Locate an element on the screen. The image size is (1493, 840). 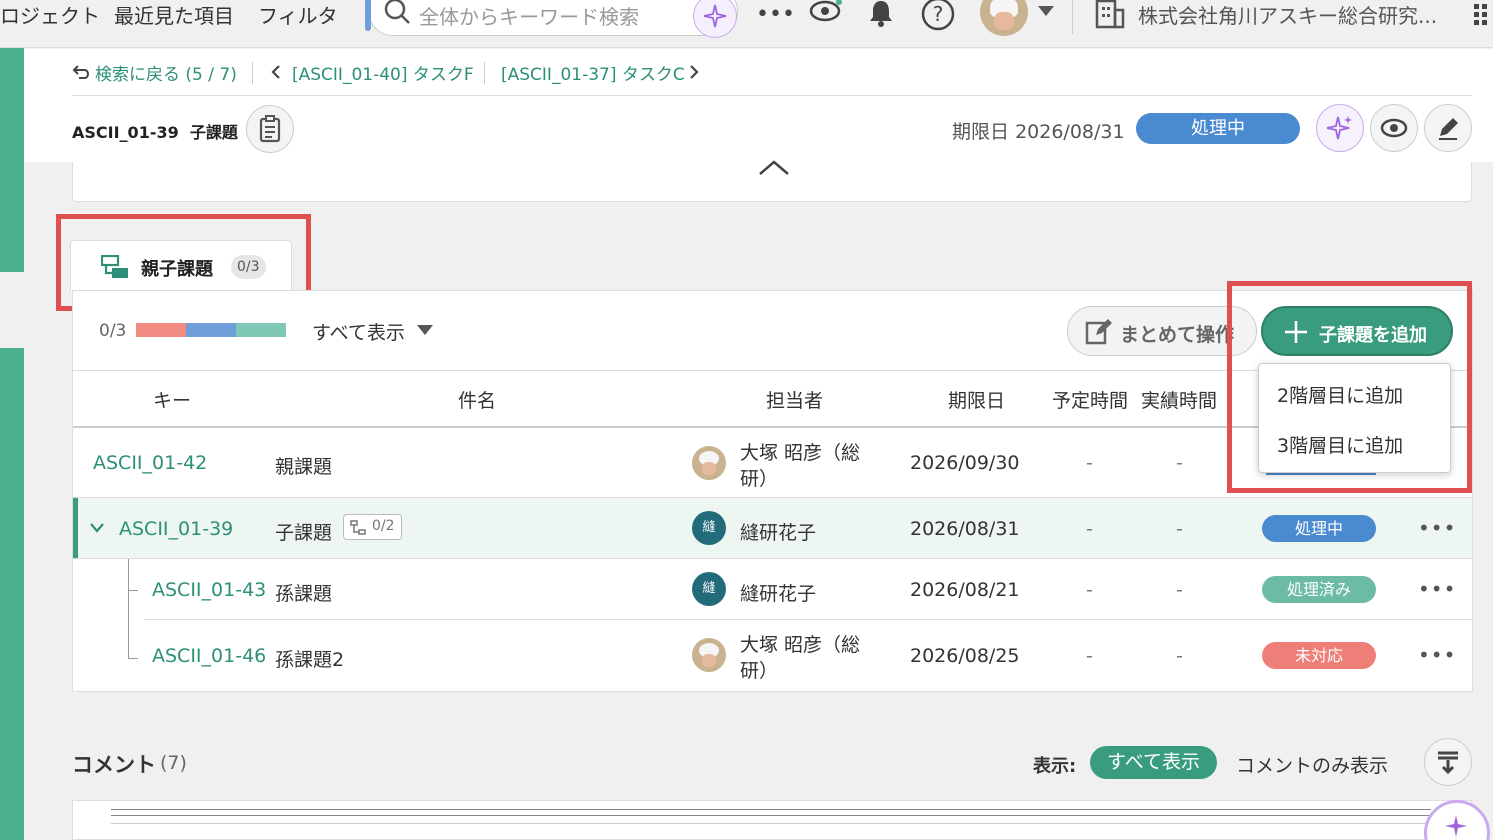
back-to-search-link: 検索に戻る (5 / 7) is located at coordinates (166, 72).